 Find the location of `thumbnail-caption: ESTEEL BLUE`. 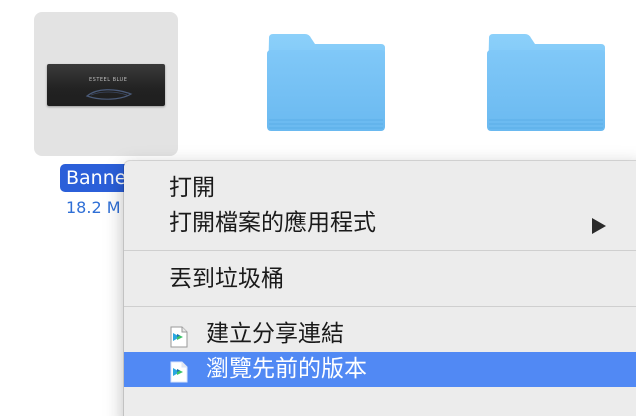

thumbnail-caption: ESTEEL BLUE is located at coordinates (108, 80).